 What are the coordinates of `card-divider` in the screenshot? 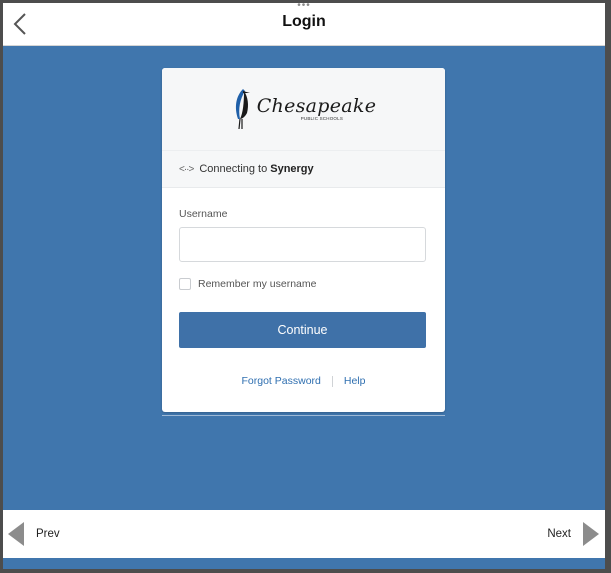 It's located at (303, 415).